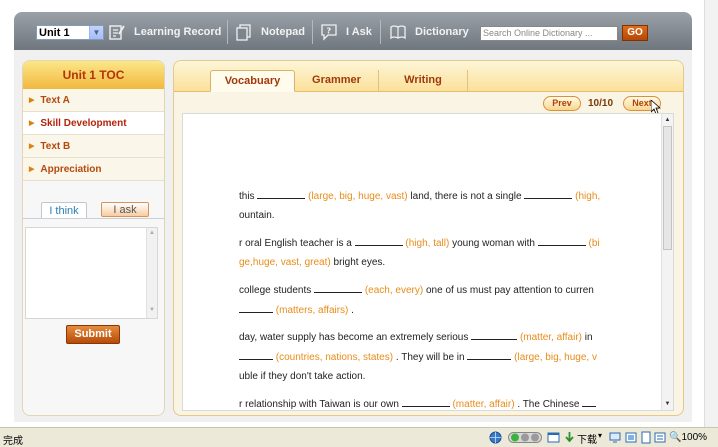 The image size is (718, 447). Describe the element at coordinates (283, 32) in the screenshot. I see `notepad-label: Notepad` at that location.